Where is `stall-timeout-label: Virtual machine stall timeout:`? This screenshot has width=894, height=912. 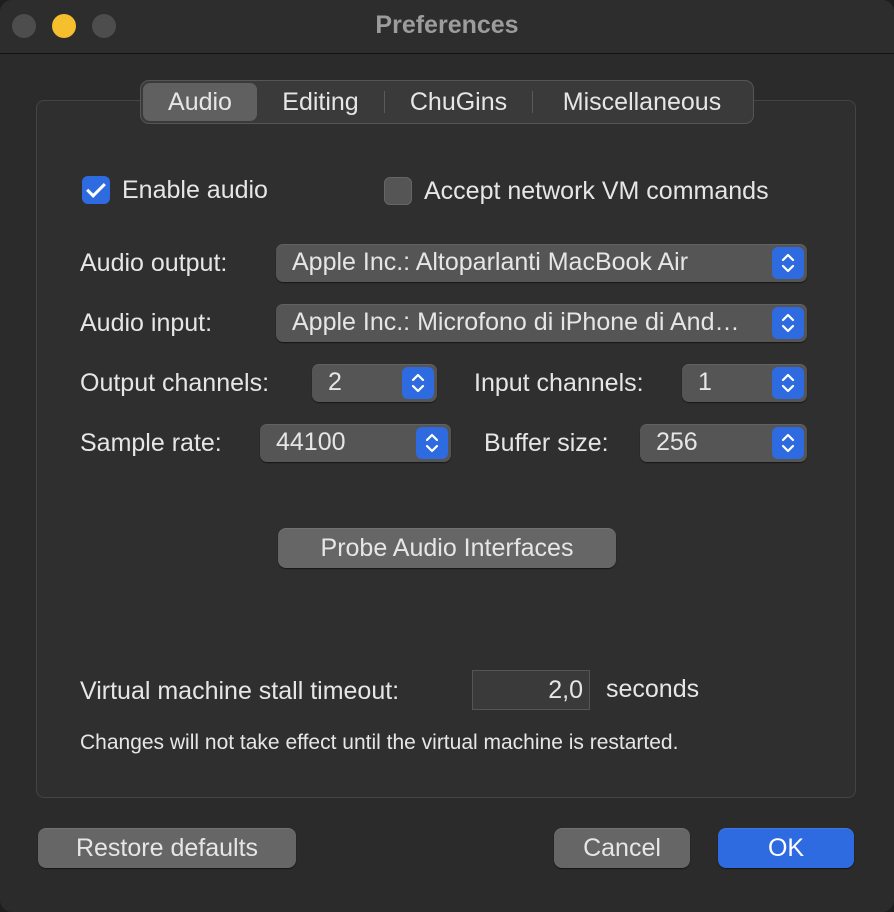
stall-timeout-label: Virtual machine stall timeout: is located at coordinates (240, 691).